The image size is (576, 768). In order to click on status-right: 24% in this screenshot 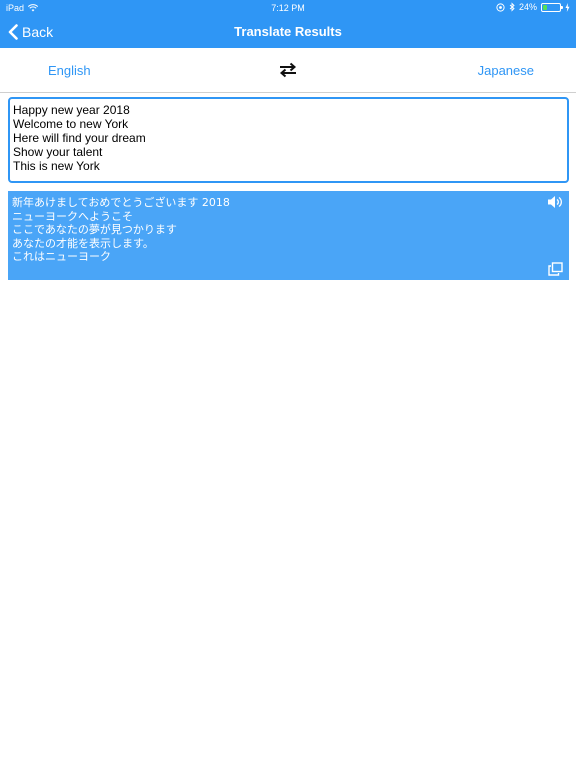, I will do `click(533, 7)`.